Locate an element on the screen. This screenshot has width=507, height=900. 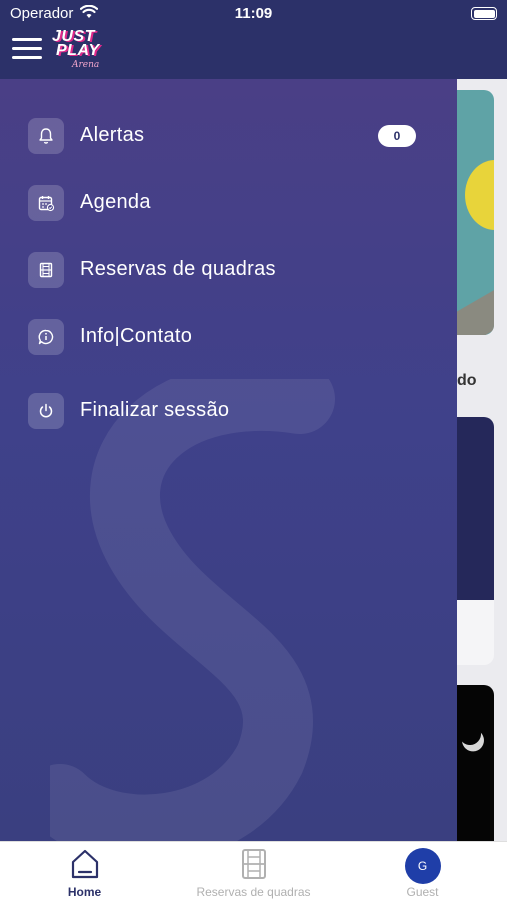
avatar-wrapper: G is located at coordinates (422, 866).